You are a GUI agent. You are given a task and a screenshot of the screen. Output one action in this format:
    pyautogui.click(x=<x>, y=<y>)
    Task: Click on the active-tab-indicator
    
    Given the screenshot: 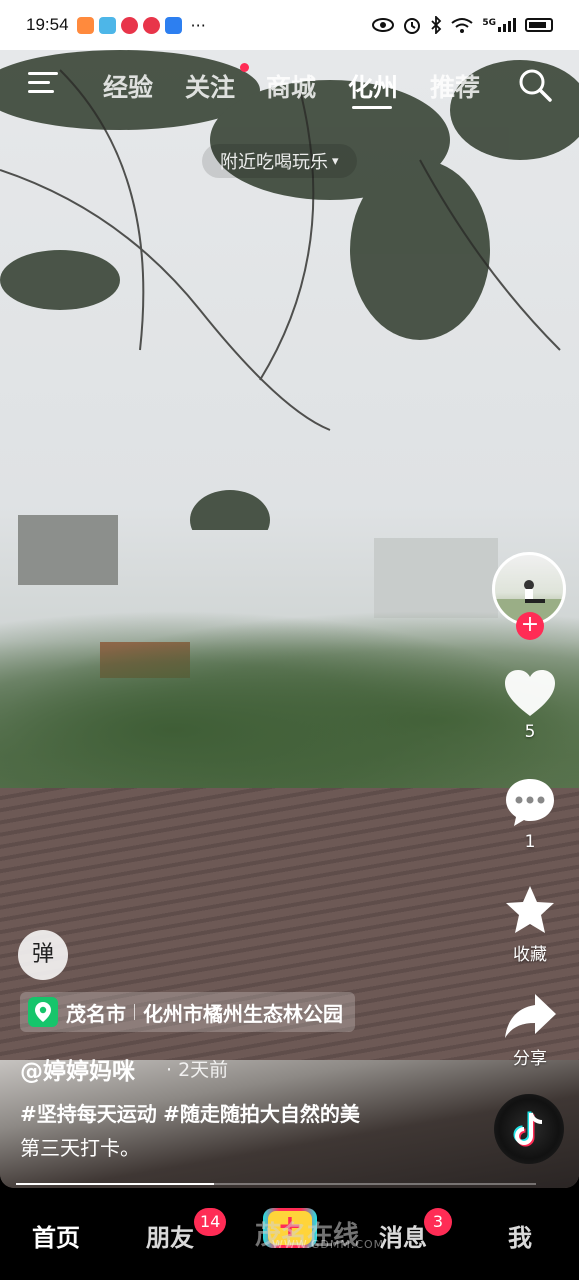 What is the action you would take?
    pyautogui.click(x=372, y=107)
    